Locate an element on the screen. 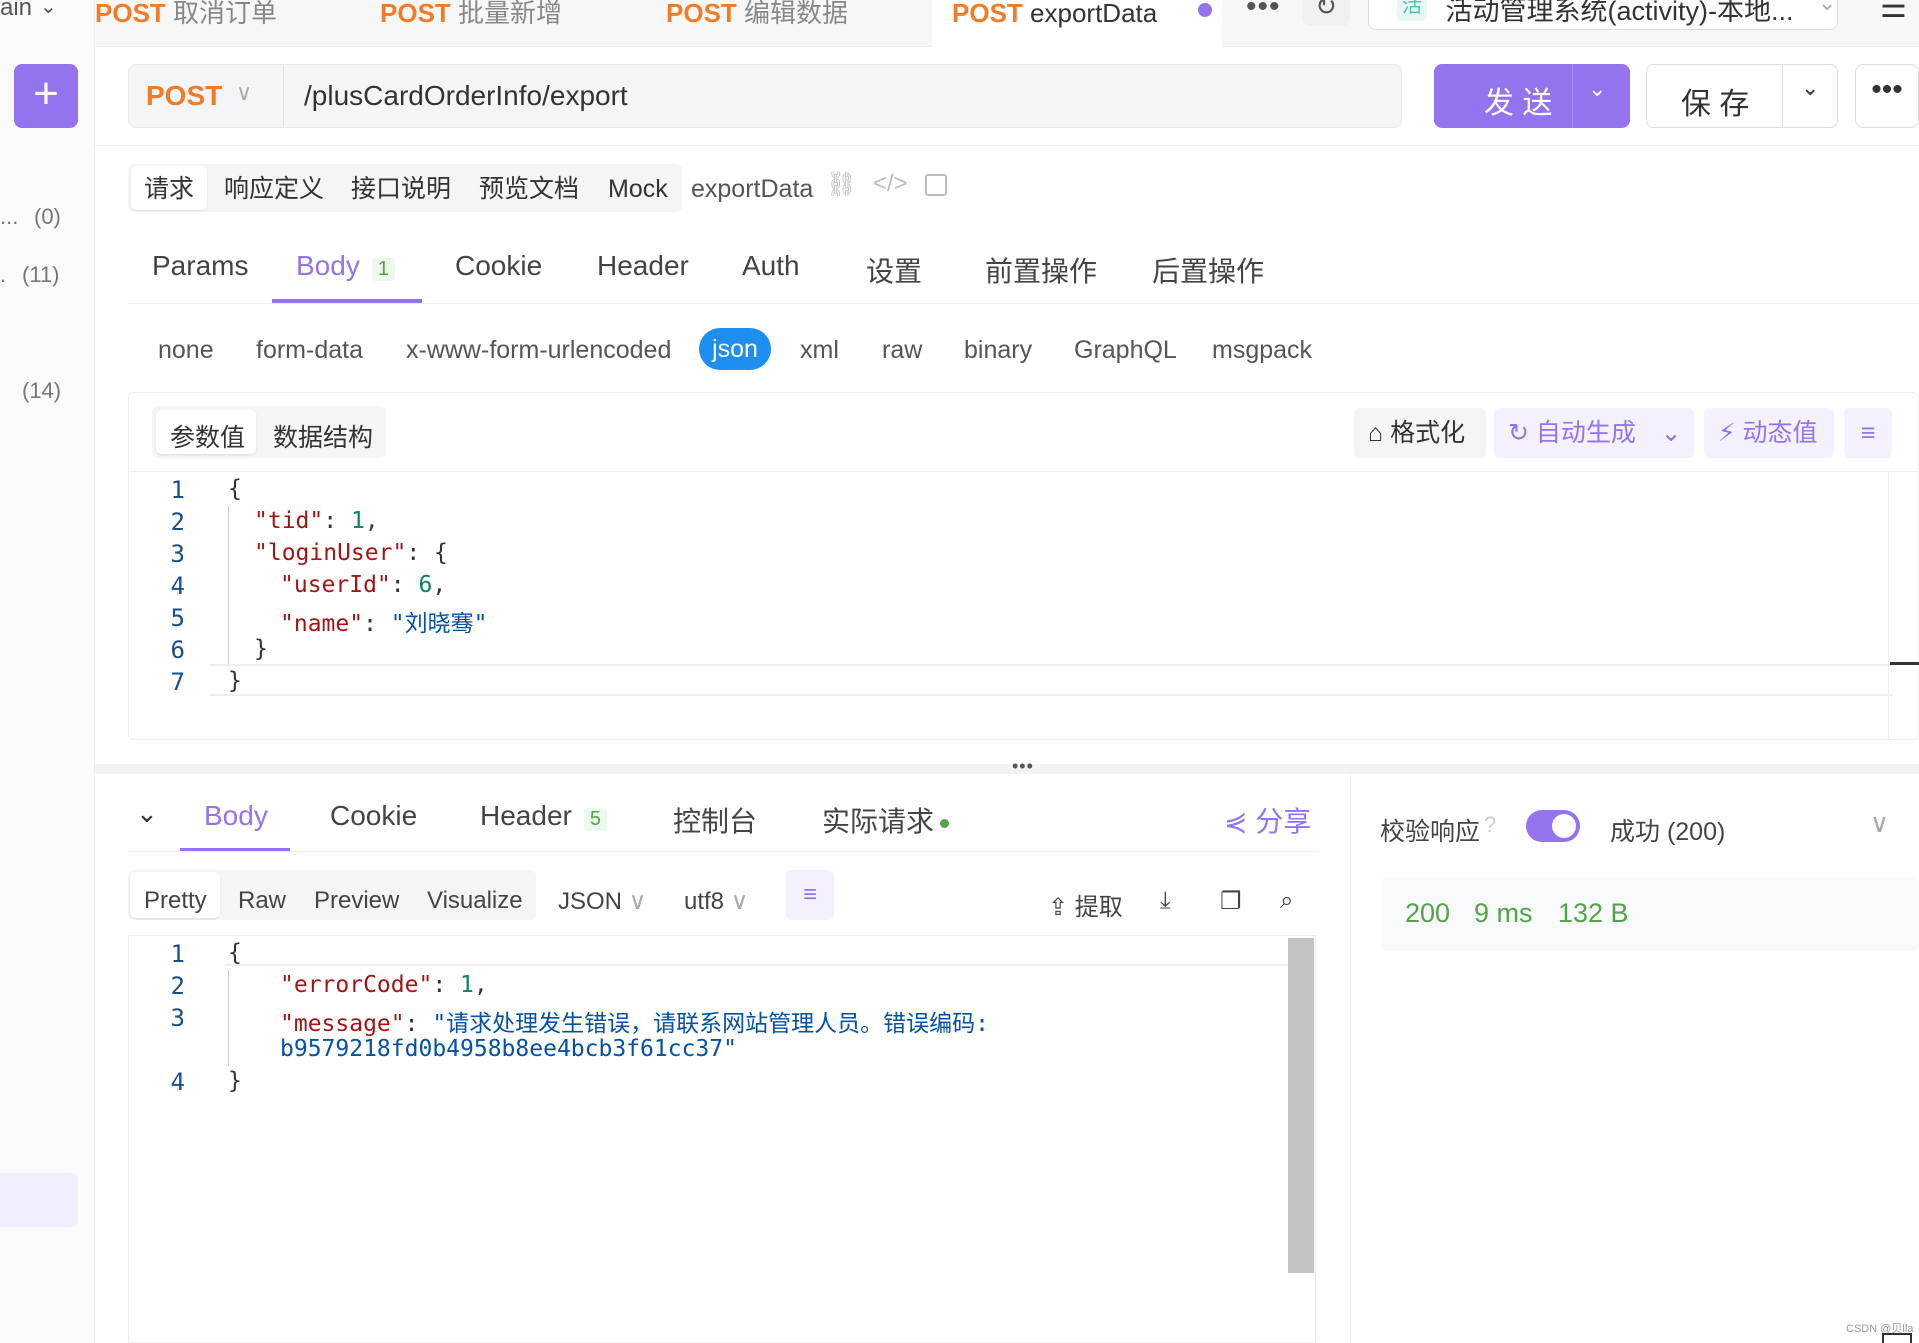 The image size is (1919, 1343). link-icon: ⛓ is located at coordinates (841, 184).